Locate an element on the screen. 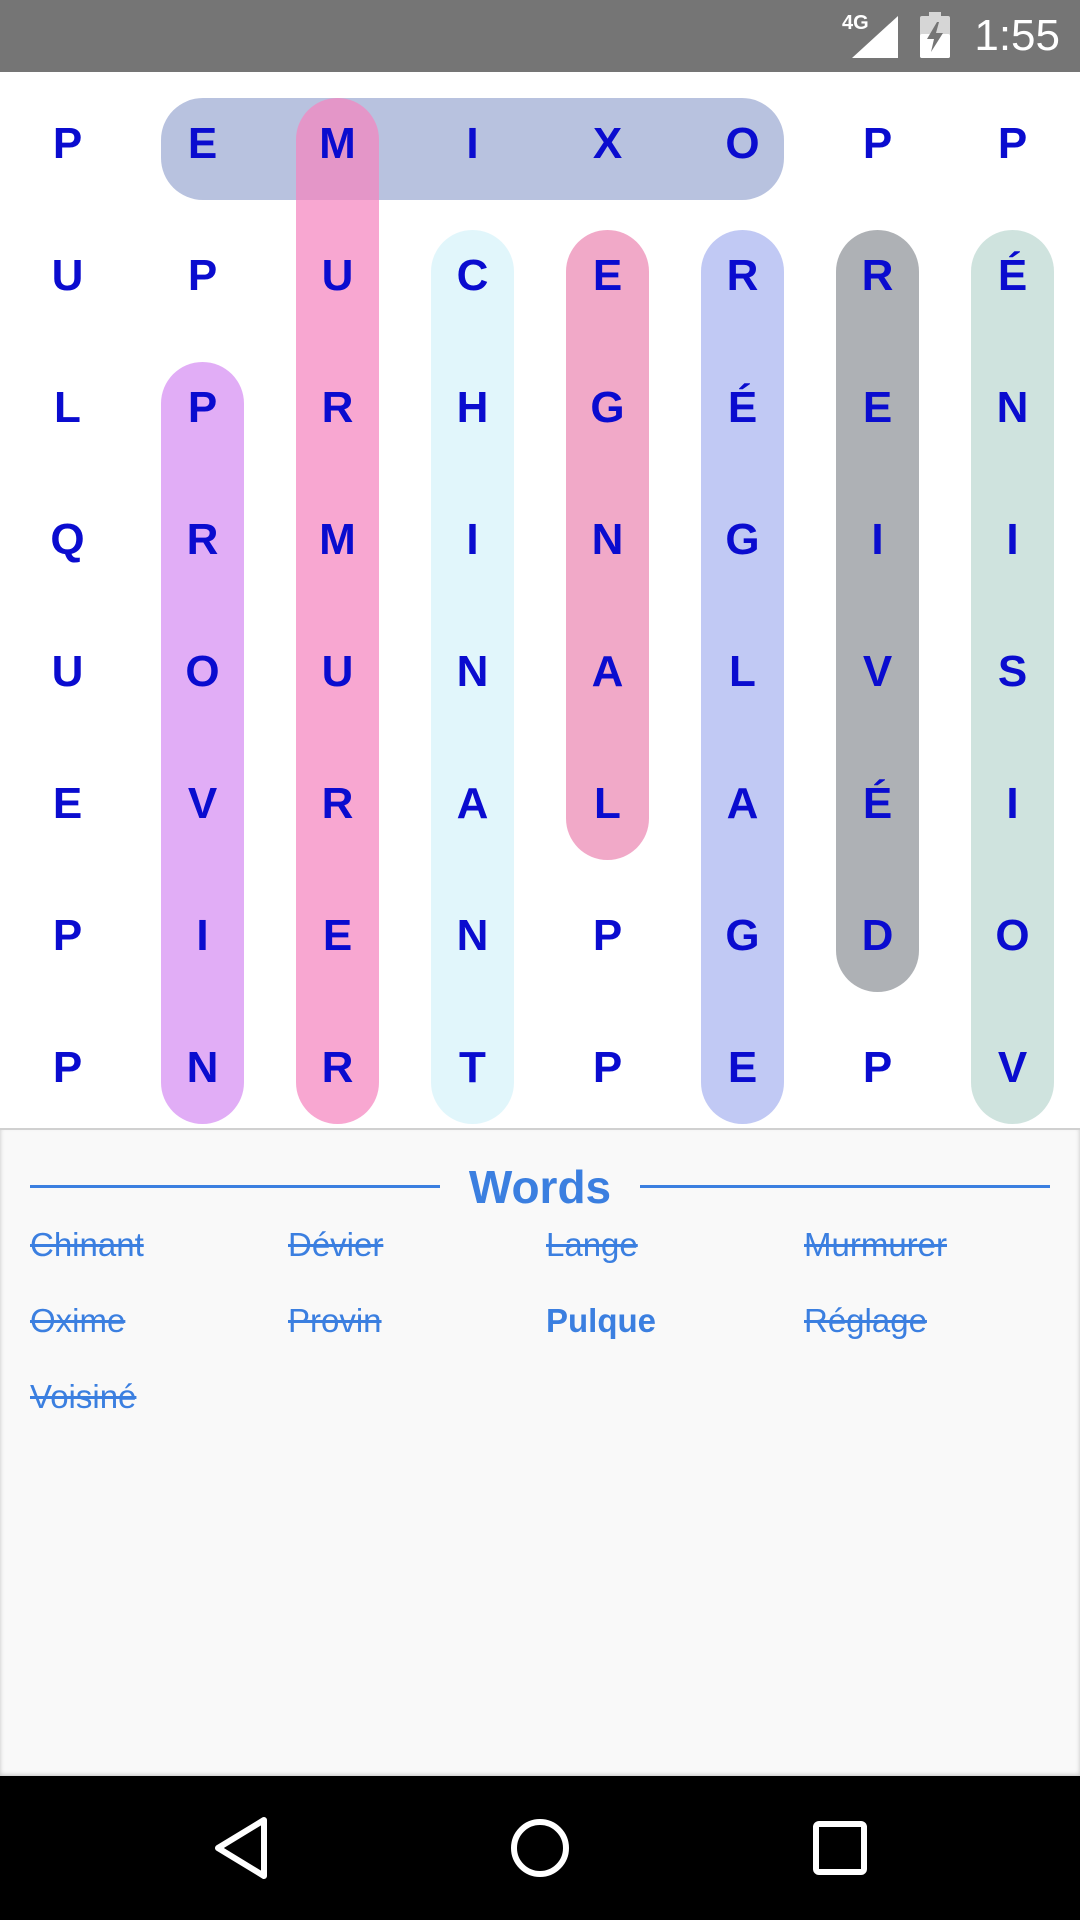  battery-charging-icon is located at coordinates (935, 37).